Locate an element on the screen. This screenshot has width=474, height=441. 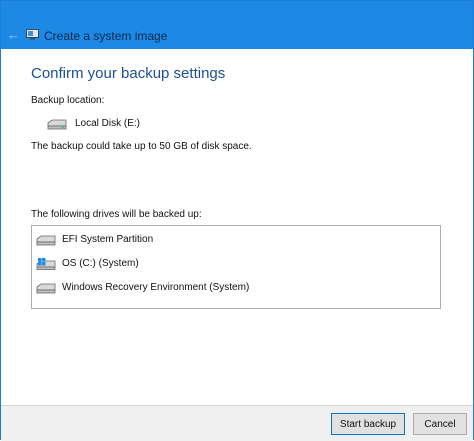
drive-label: Windows Recovery Environment (System) is located at coordinates (156, 287).